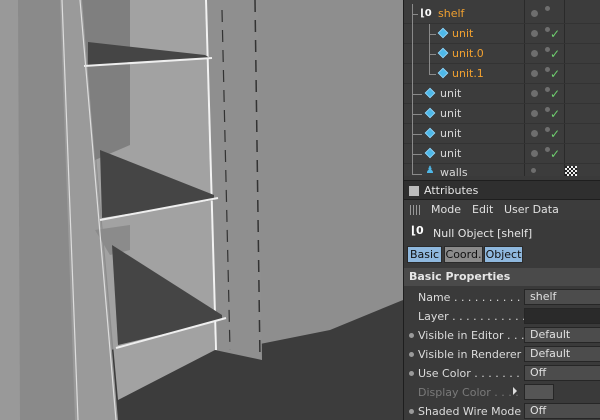 The height and width of the screenshot is (420, 600). Describe the element at coordinates (468, 392) in the screenshot. I see `property-label: Display Color . . . .` at that location.